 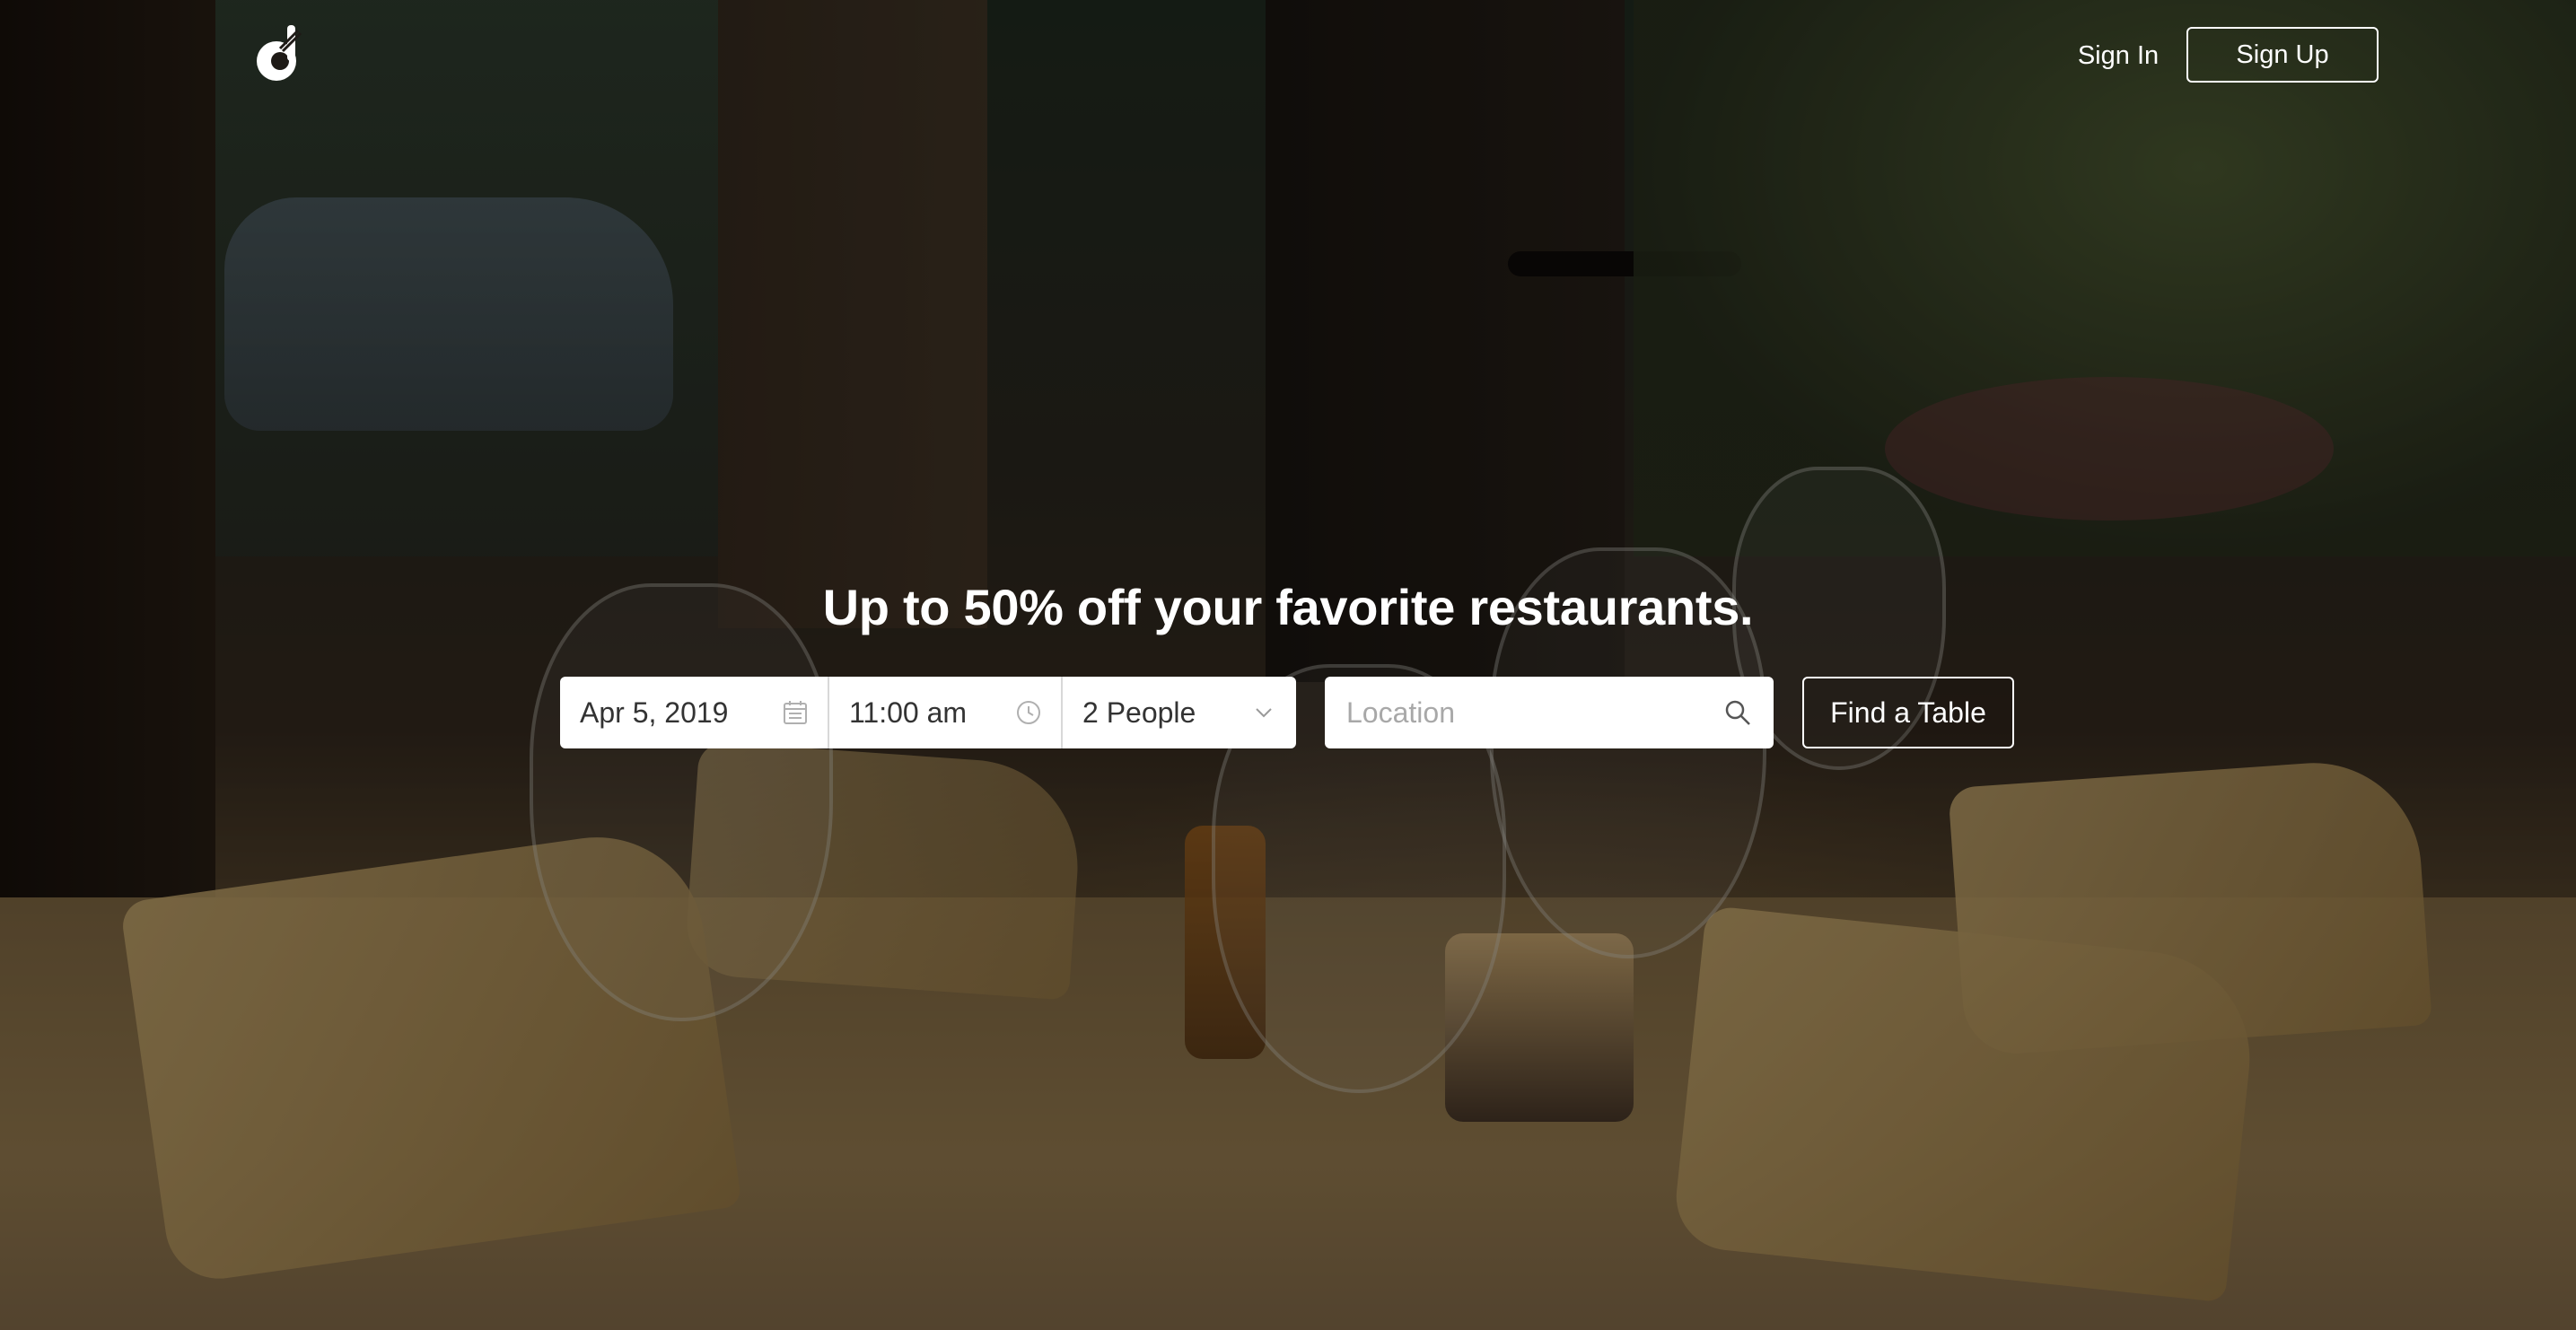 I want to click on sign-in-link: Sign In, so click(x=2118, y=55).